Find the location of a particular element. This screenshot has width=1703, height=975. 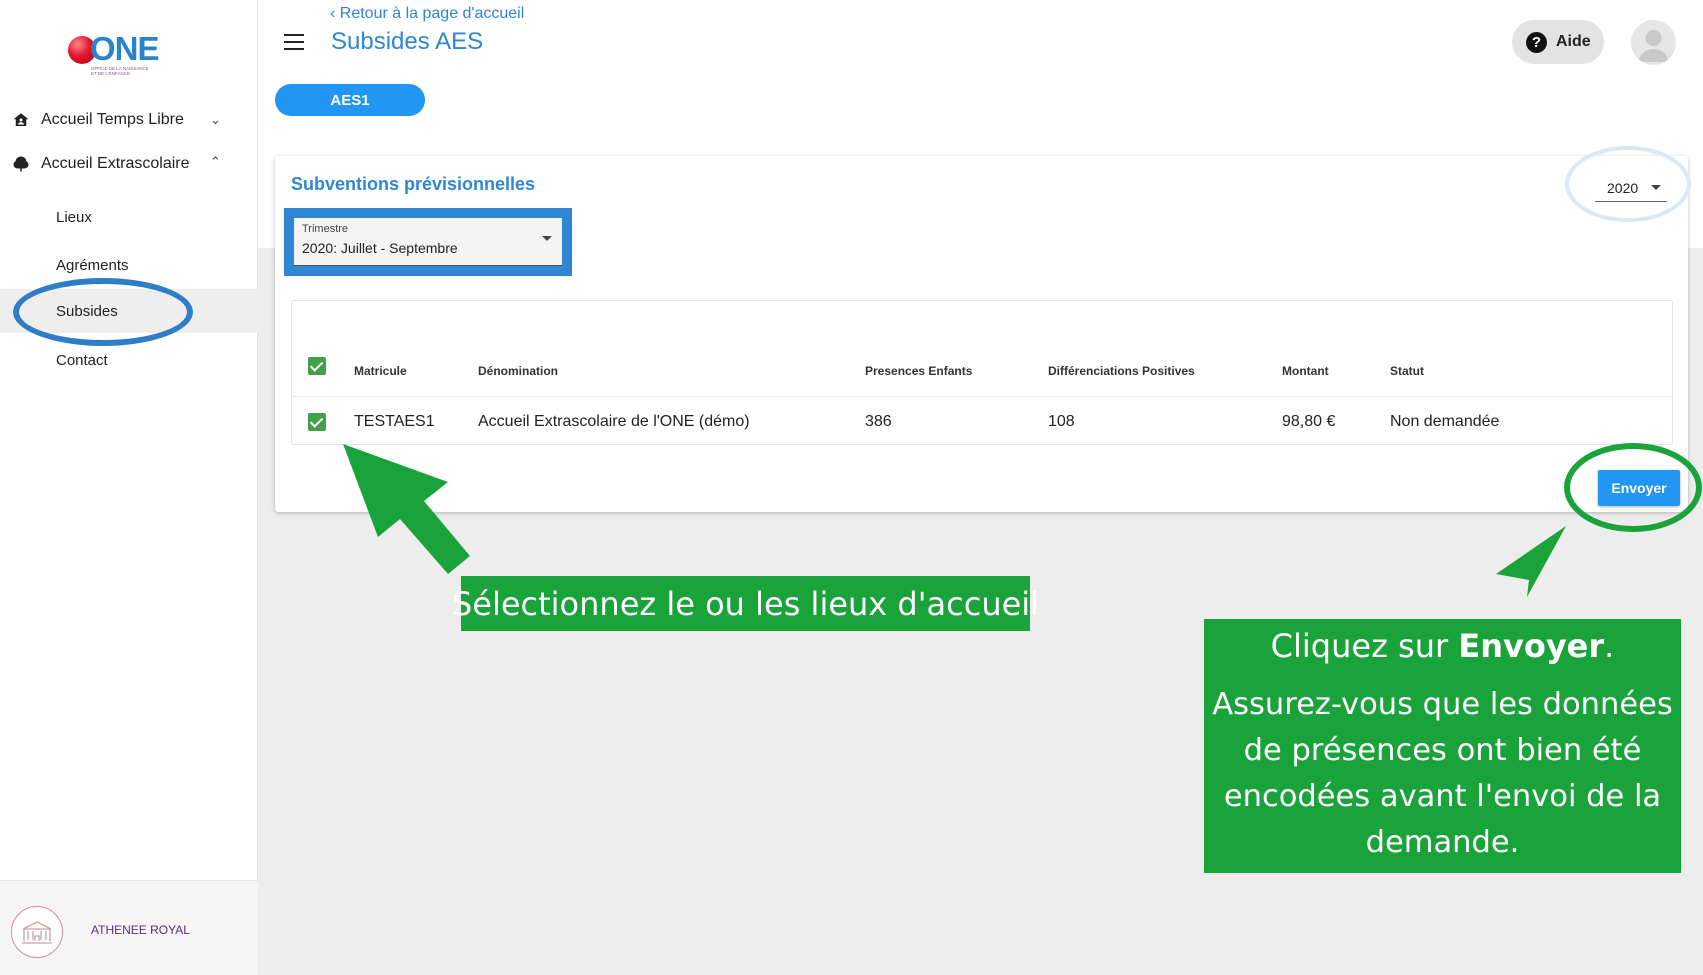

back-link: ‹ Retour à la page d'accueil is located at coordinates (427, 14).